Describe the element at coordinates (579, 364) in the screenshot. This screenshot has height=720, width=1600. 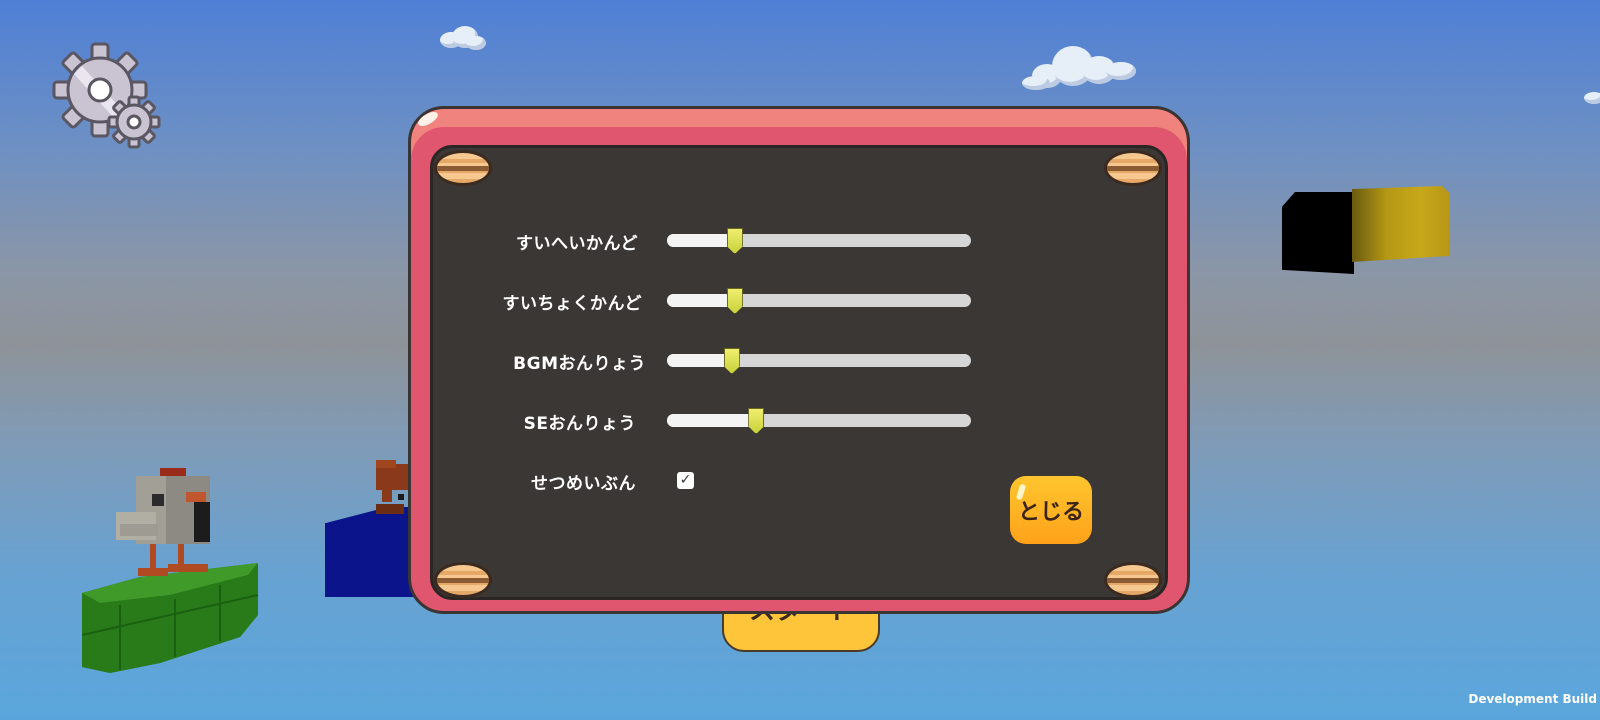
I see `bgm-volume-label: BGMおんりょう` at that location.